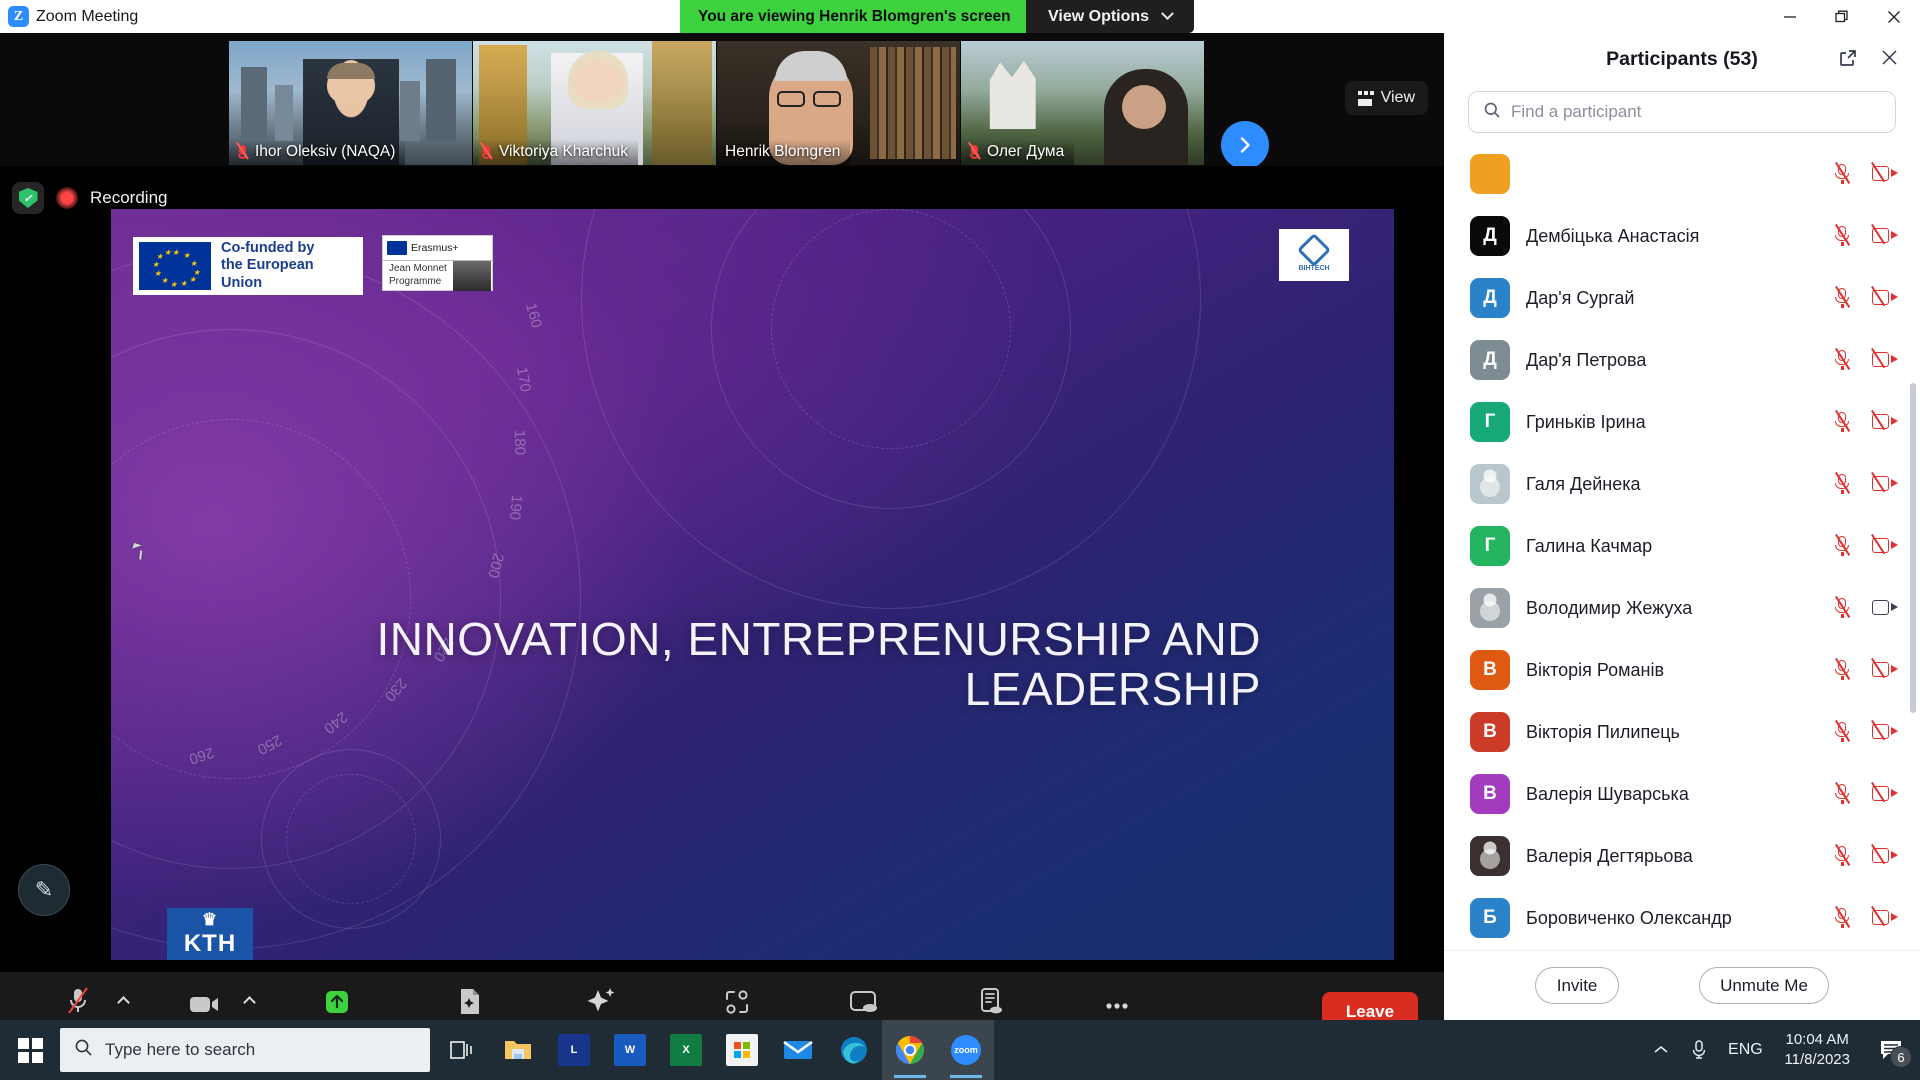  I want to click on participant-row: Д Дар'я Сургай, so click(1682, 298).